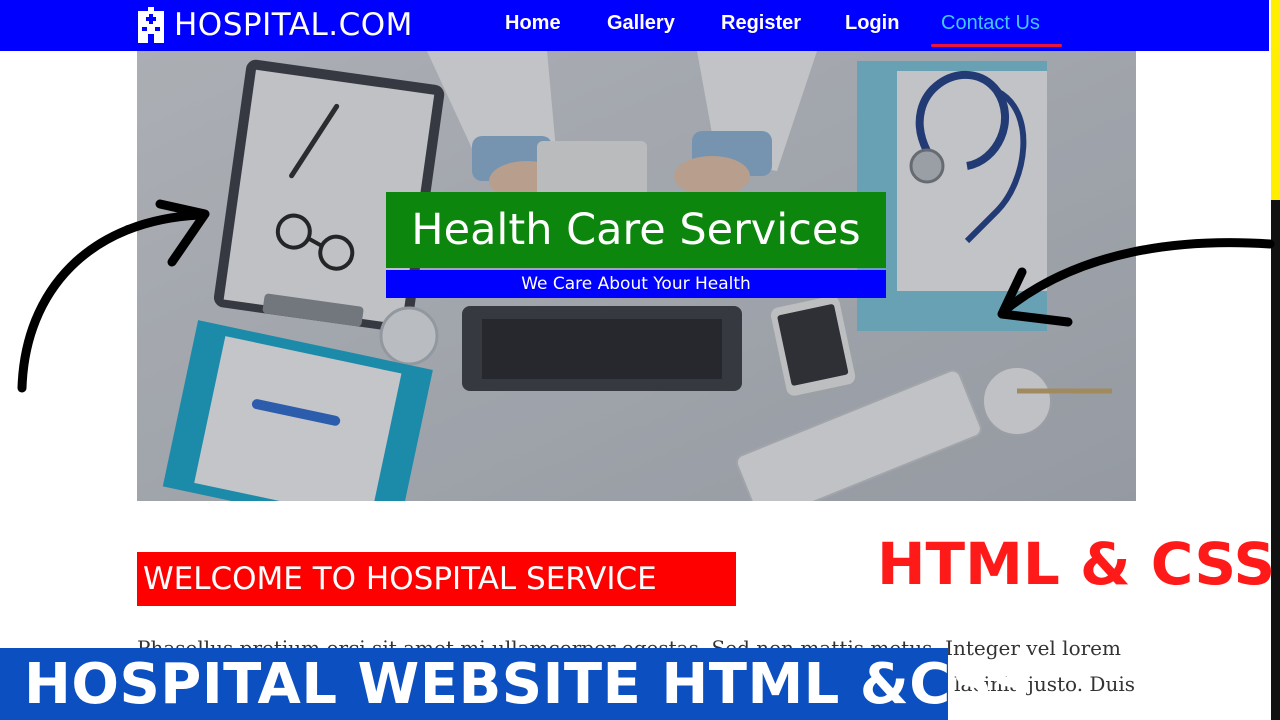  What do you see at coordinates (293, 25) in the screenshot?
I see `brand-name: HOSPITAL.COM` at bounding box center [293, 25].